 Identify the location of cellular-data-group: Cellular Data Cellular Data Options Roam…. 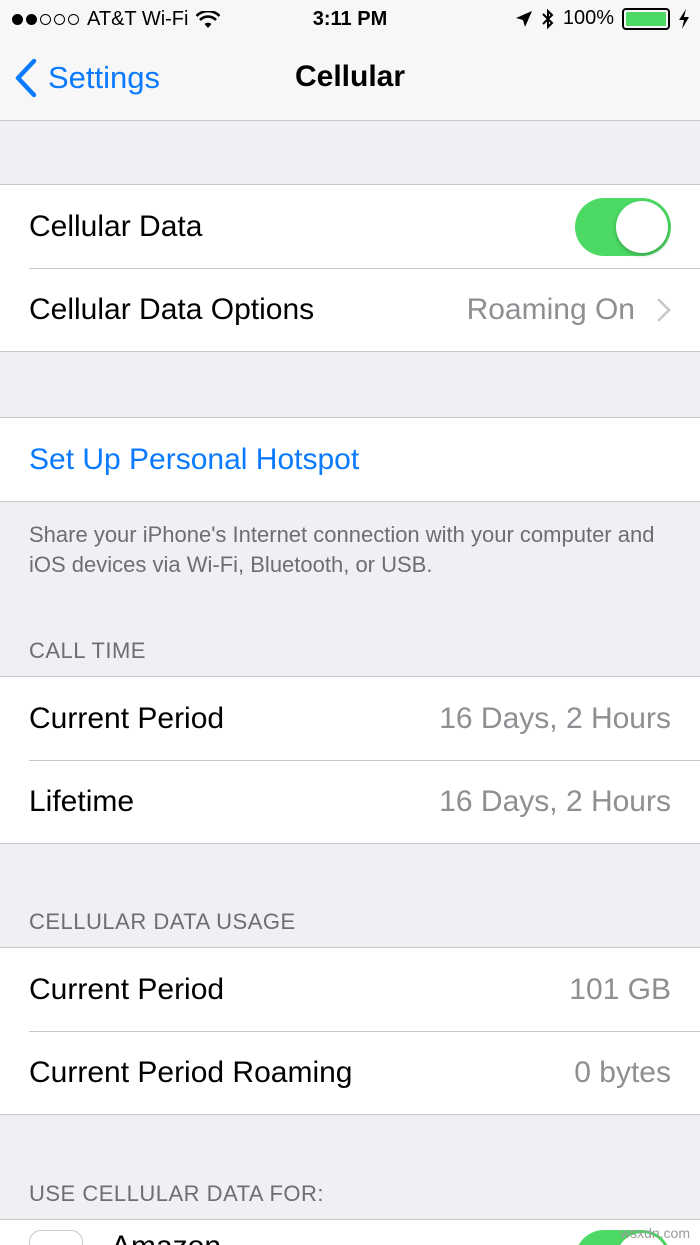
(350, 268).